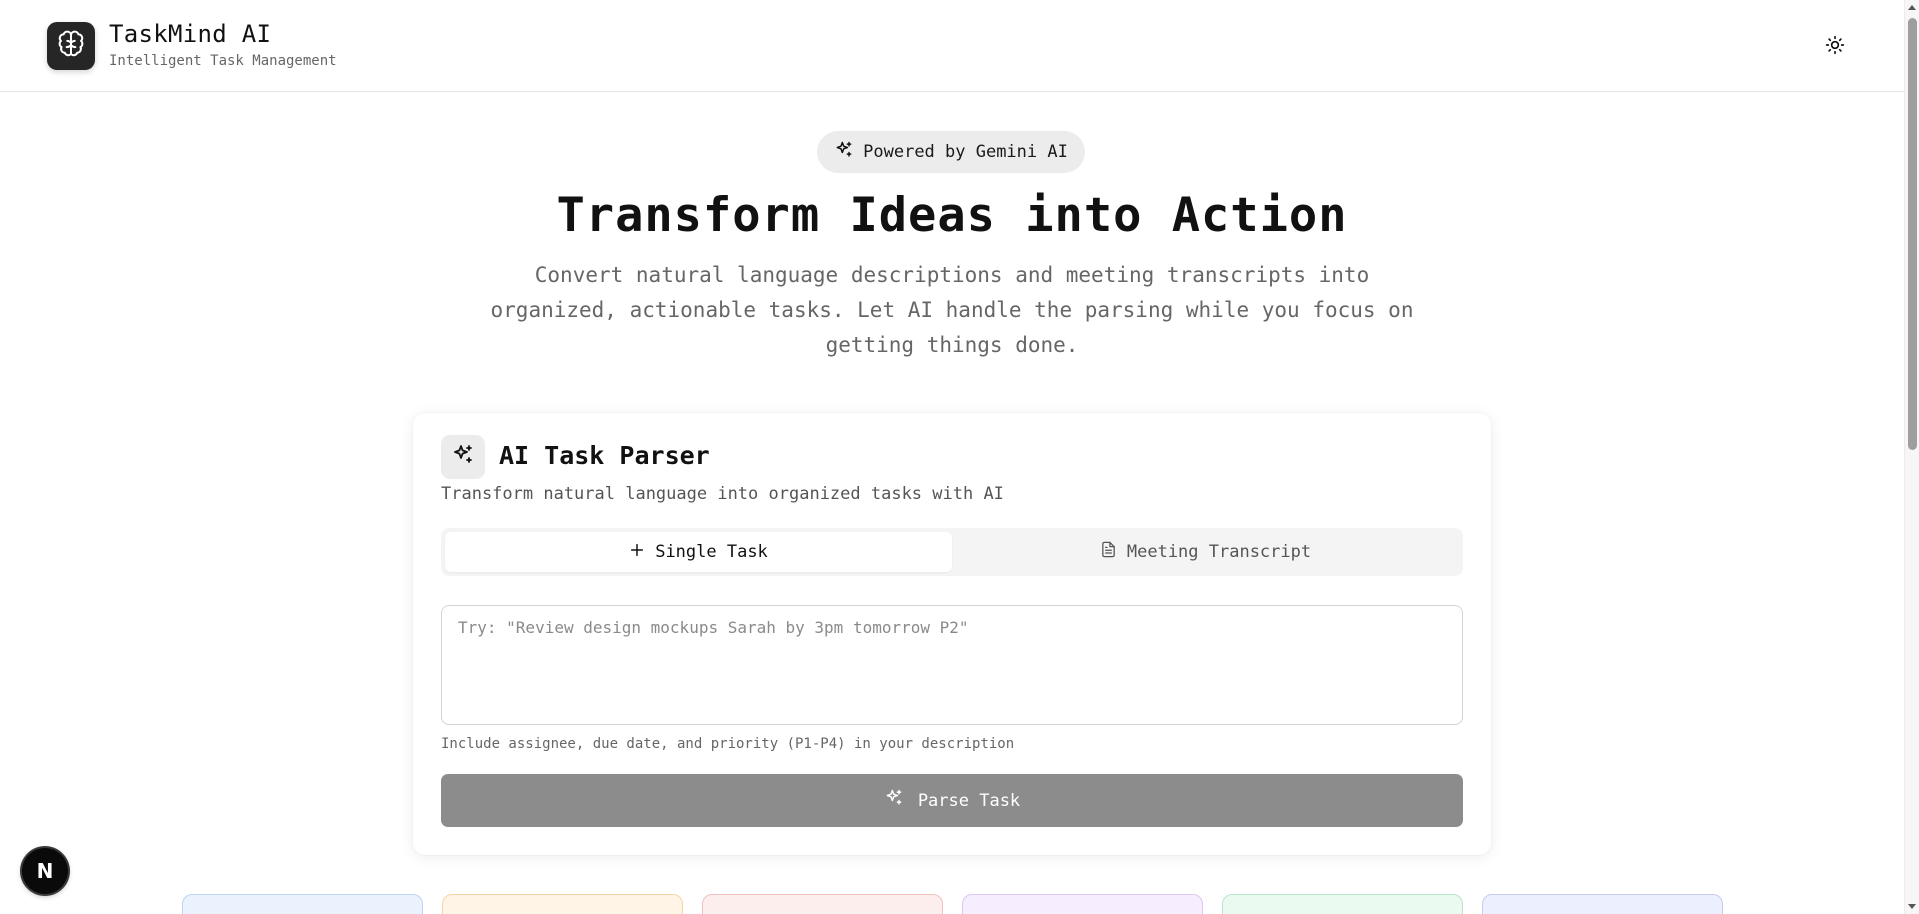  What do you see at coordinates (965, 152) in the screenshot?
I see `badge-label: Powered by Gemini AI` at bounding box center [965, 152].